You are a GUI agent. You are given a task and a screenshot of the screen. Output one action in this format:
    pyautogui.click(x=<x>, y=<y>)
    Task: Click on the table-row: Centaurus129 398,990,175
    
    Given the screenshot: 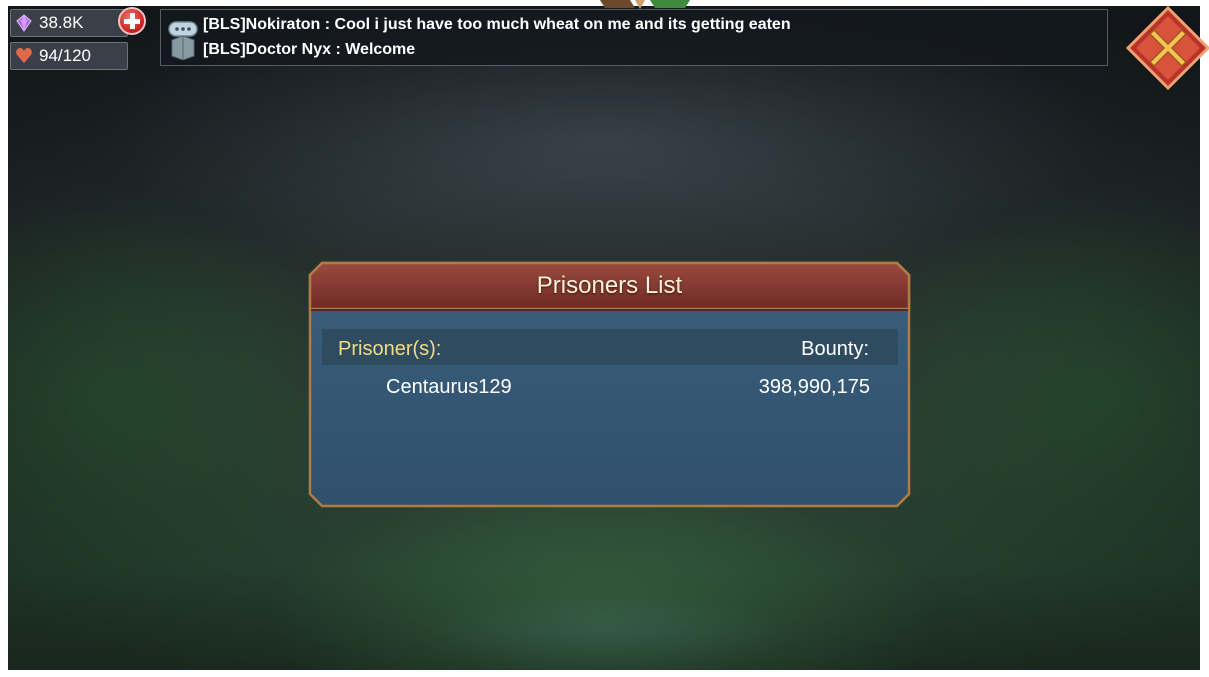 What is the action you would take?
    pyautogui.click(x=610, y=388)
    